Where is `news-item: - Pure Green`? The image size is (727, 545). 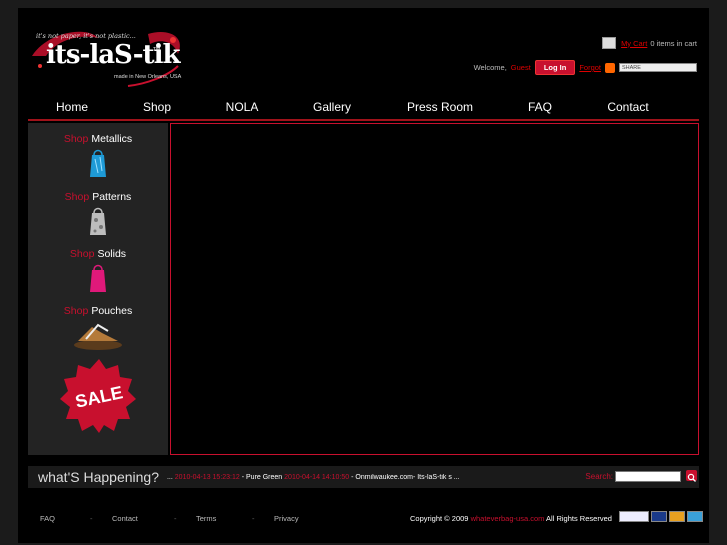 news-item: - Pure Green is located at coordinates (262, 477).